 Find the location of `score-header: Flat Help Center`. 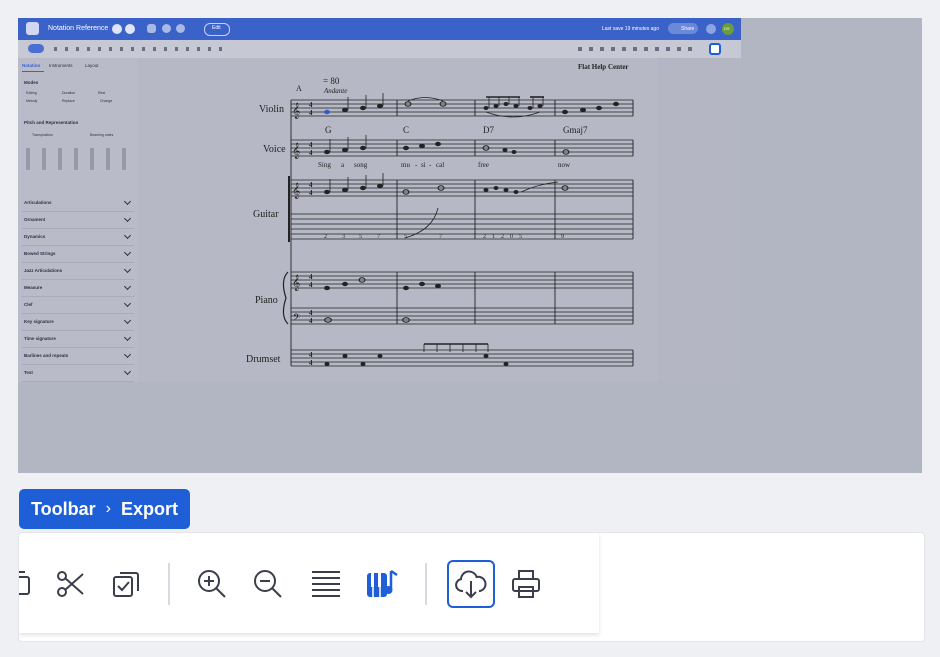

score-header: Flat Help Center is located at coordinates (603, 67).